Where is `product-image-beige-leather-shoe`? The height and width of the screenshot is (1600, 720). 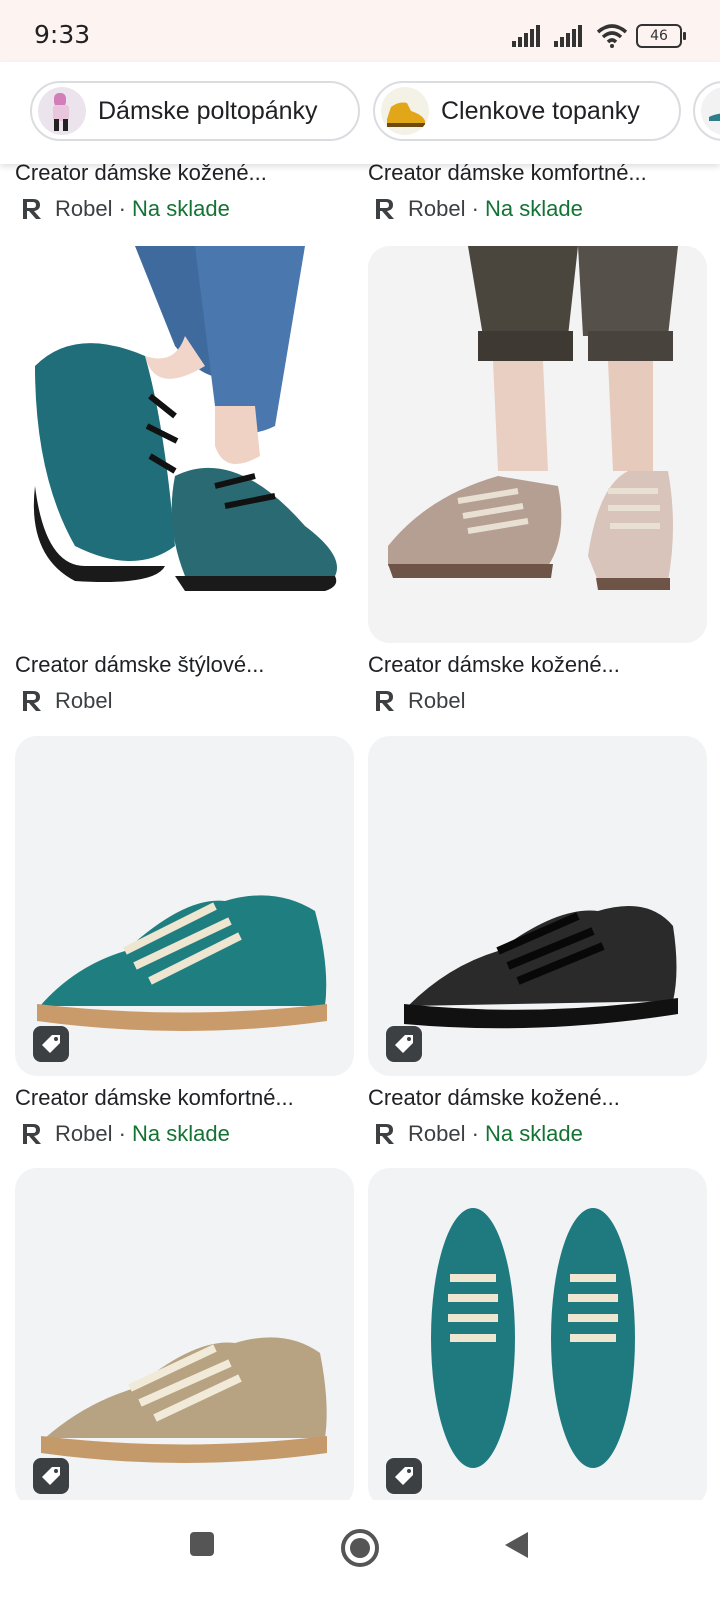 product-image-beige-leather-shoe is located at coordinates (184, 1338).